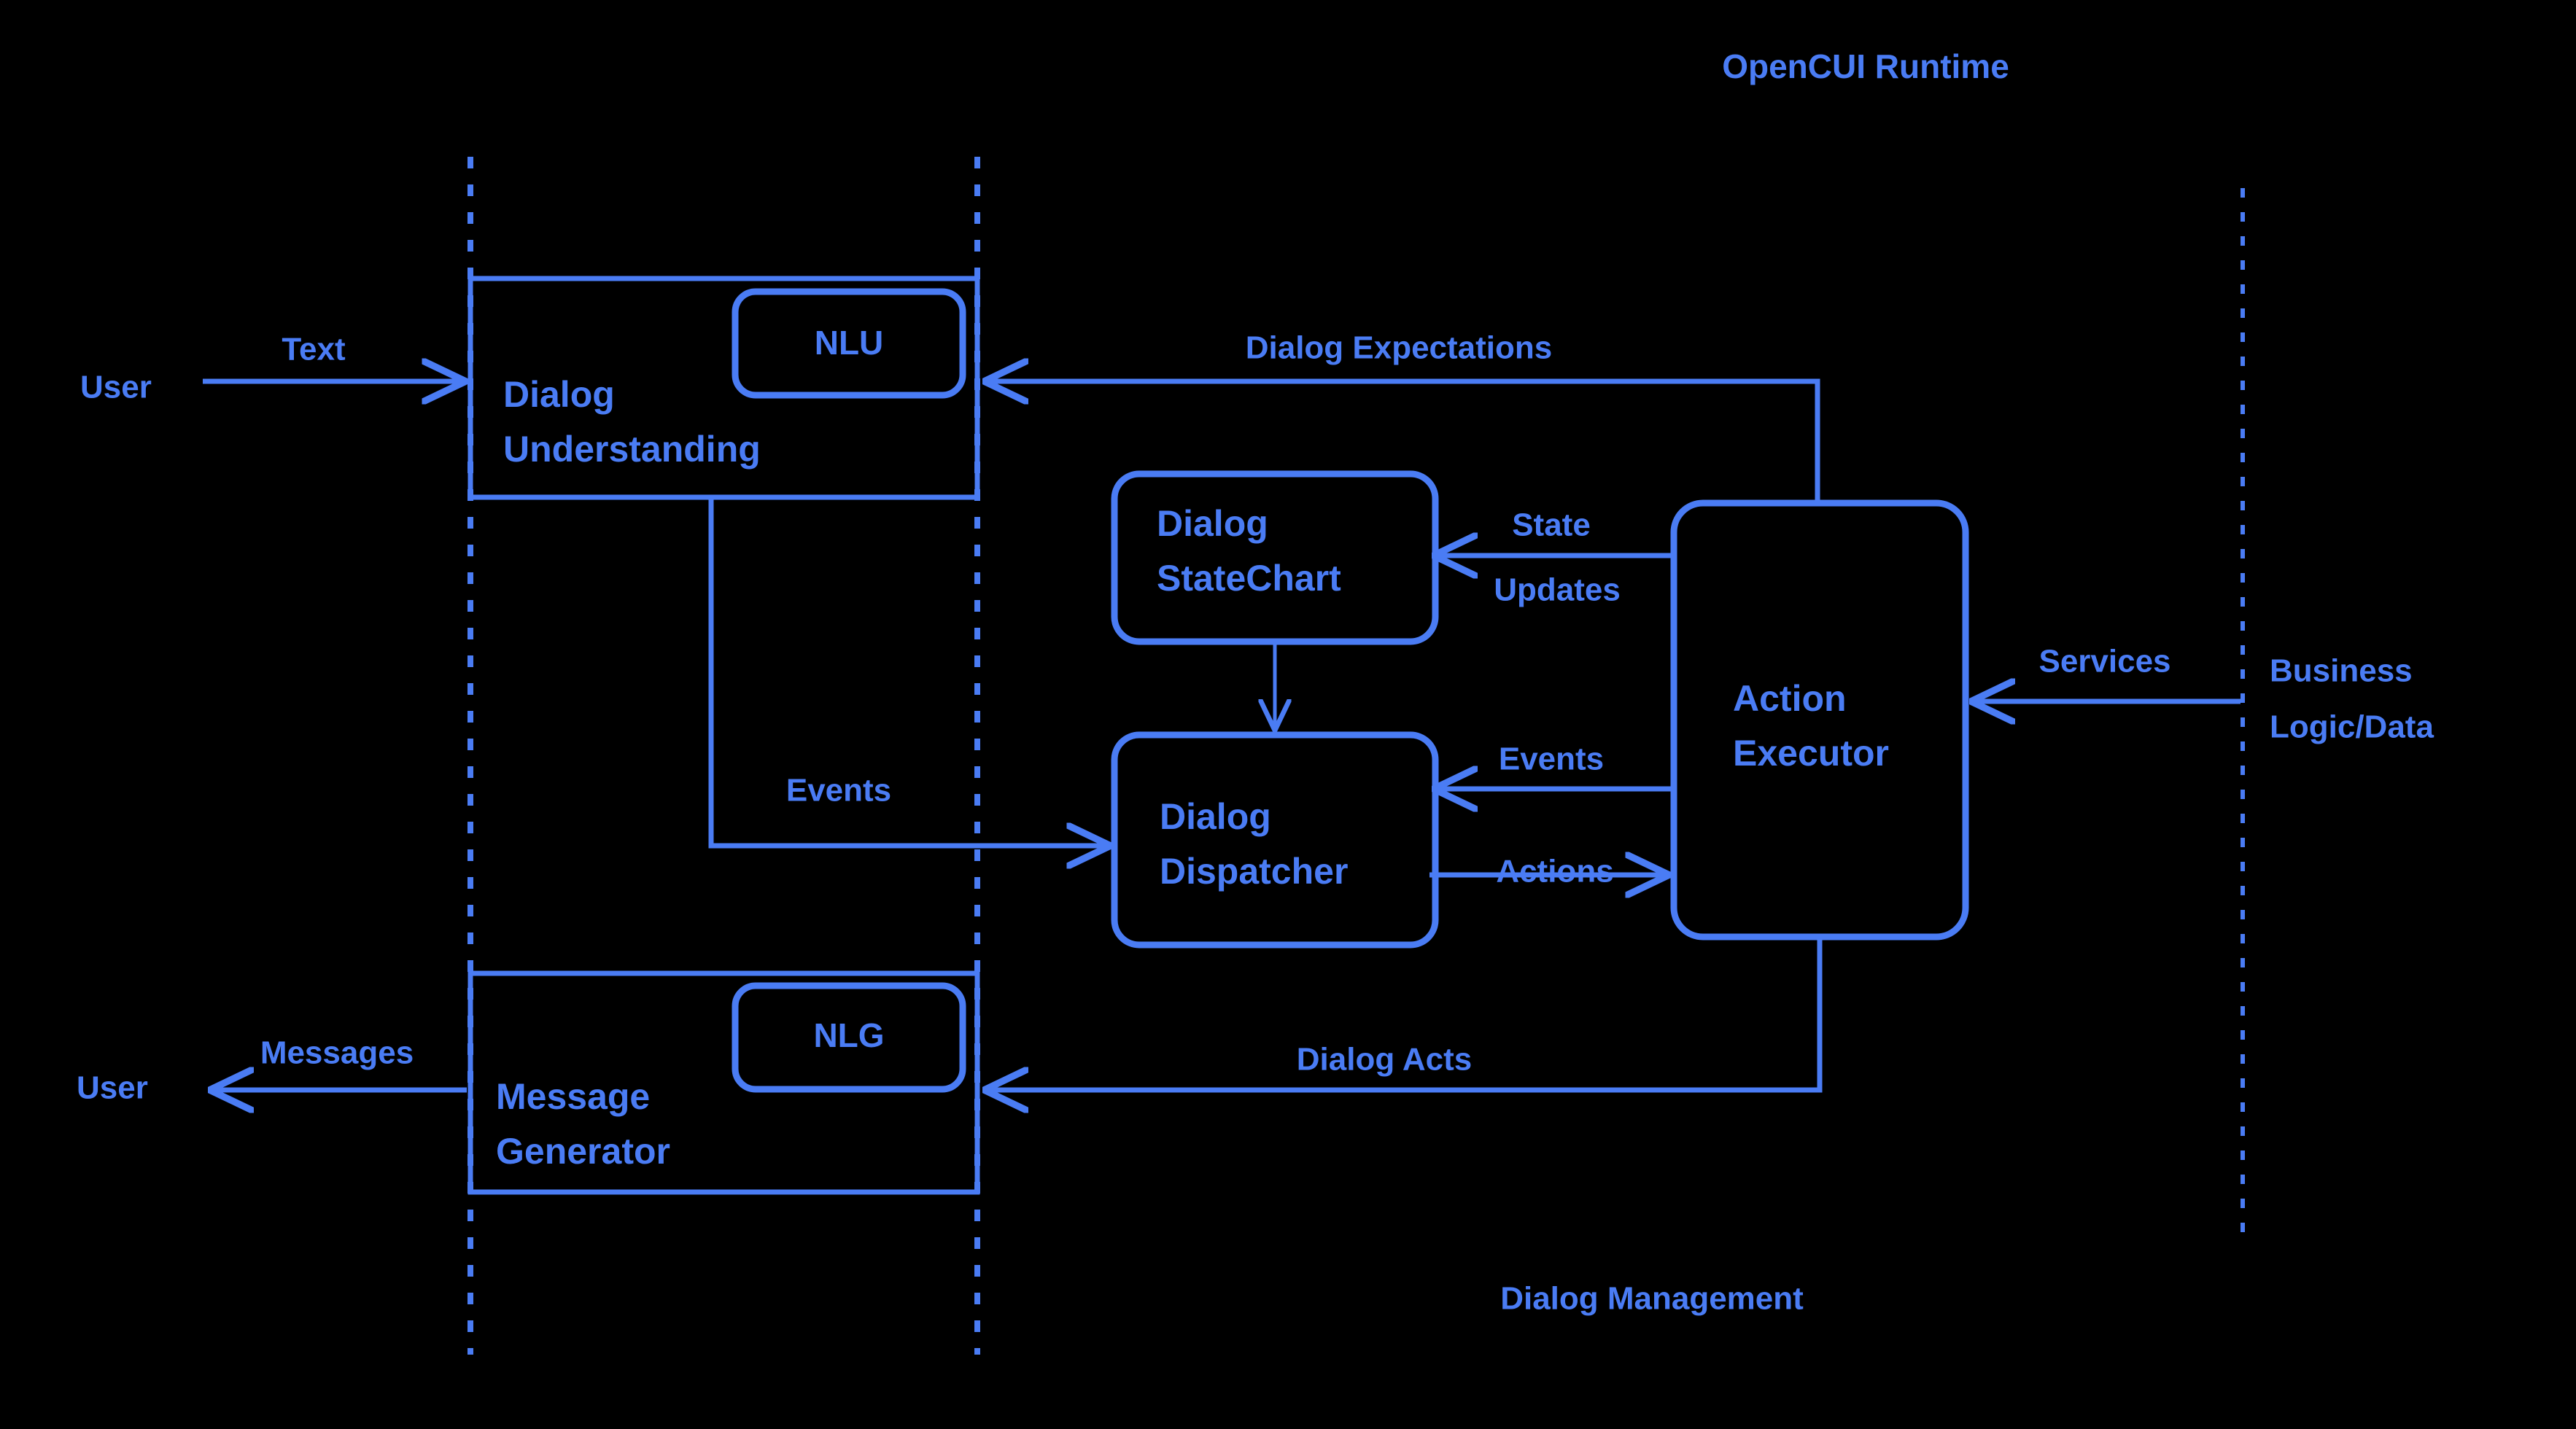  I want to click on edge-events-left-arrow, so click(909, 671).